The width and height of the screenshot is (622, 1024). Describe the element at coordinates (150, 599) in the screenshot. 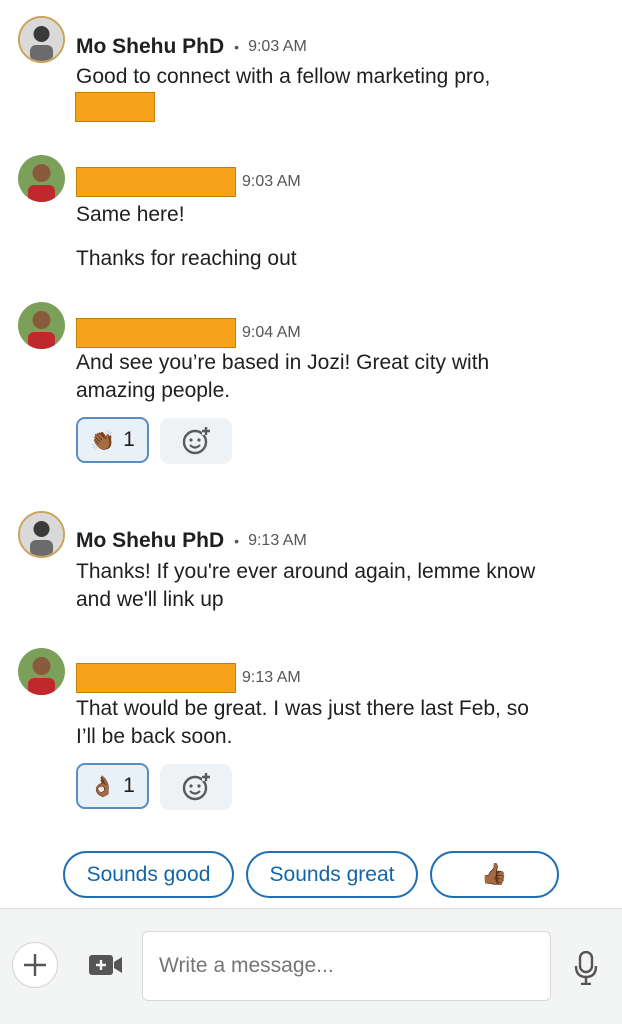

I see `message-text: and we'll link up` at that location.